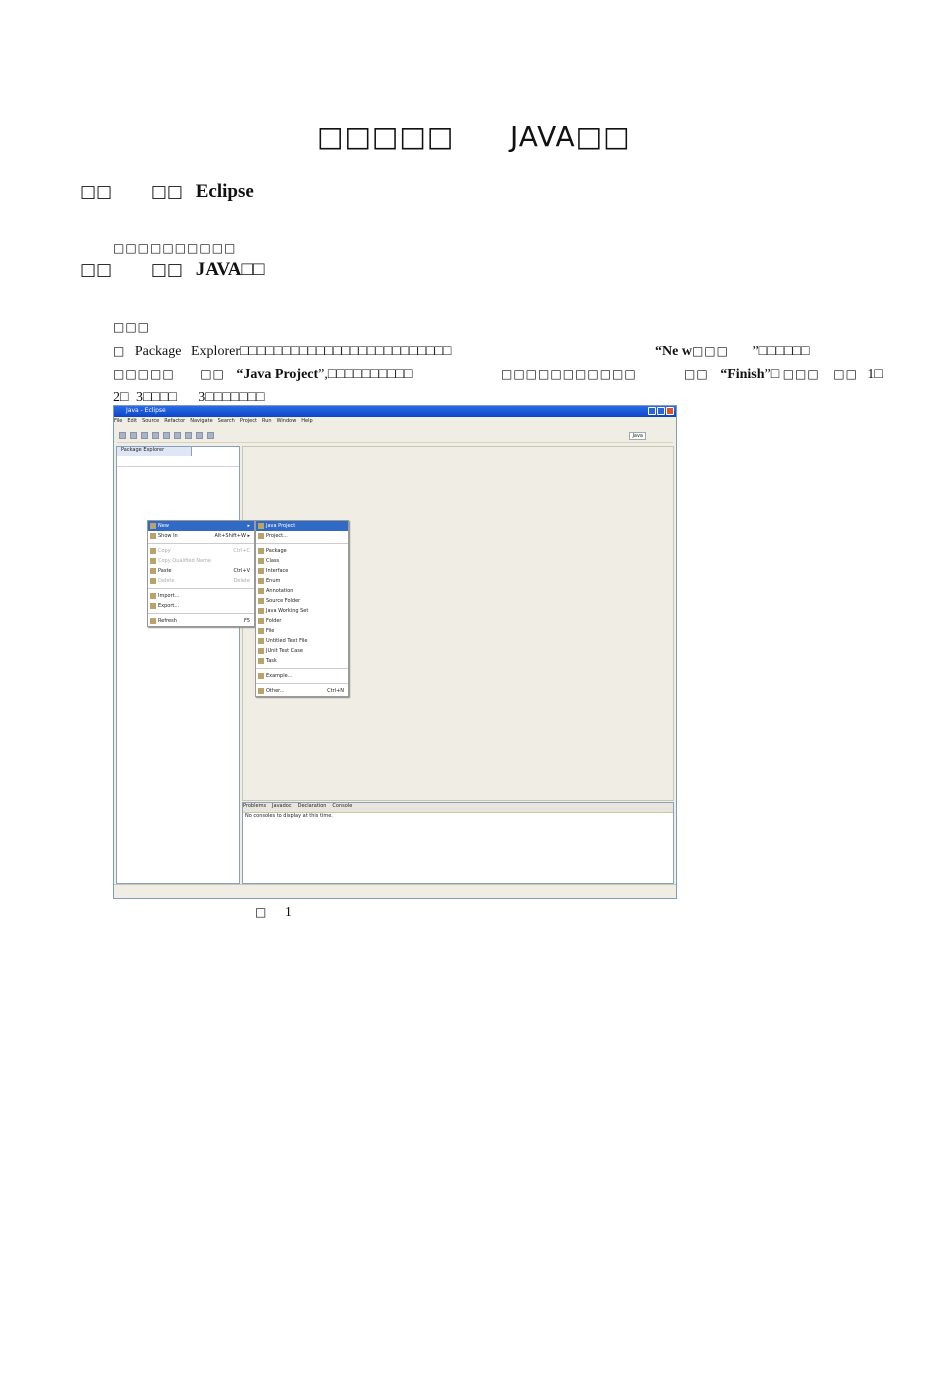 The width and height of the screenshot is (950, 1384). I want to click on menu-item-label: Delete, so click(166, 581).